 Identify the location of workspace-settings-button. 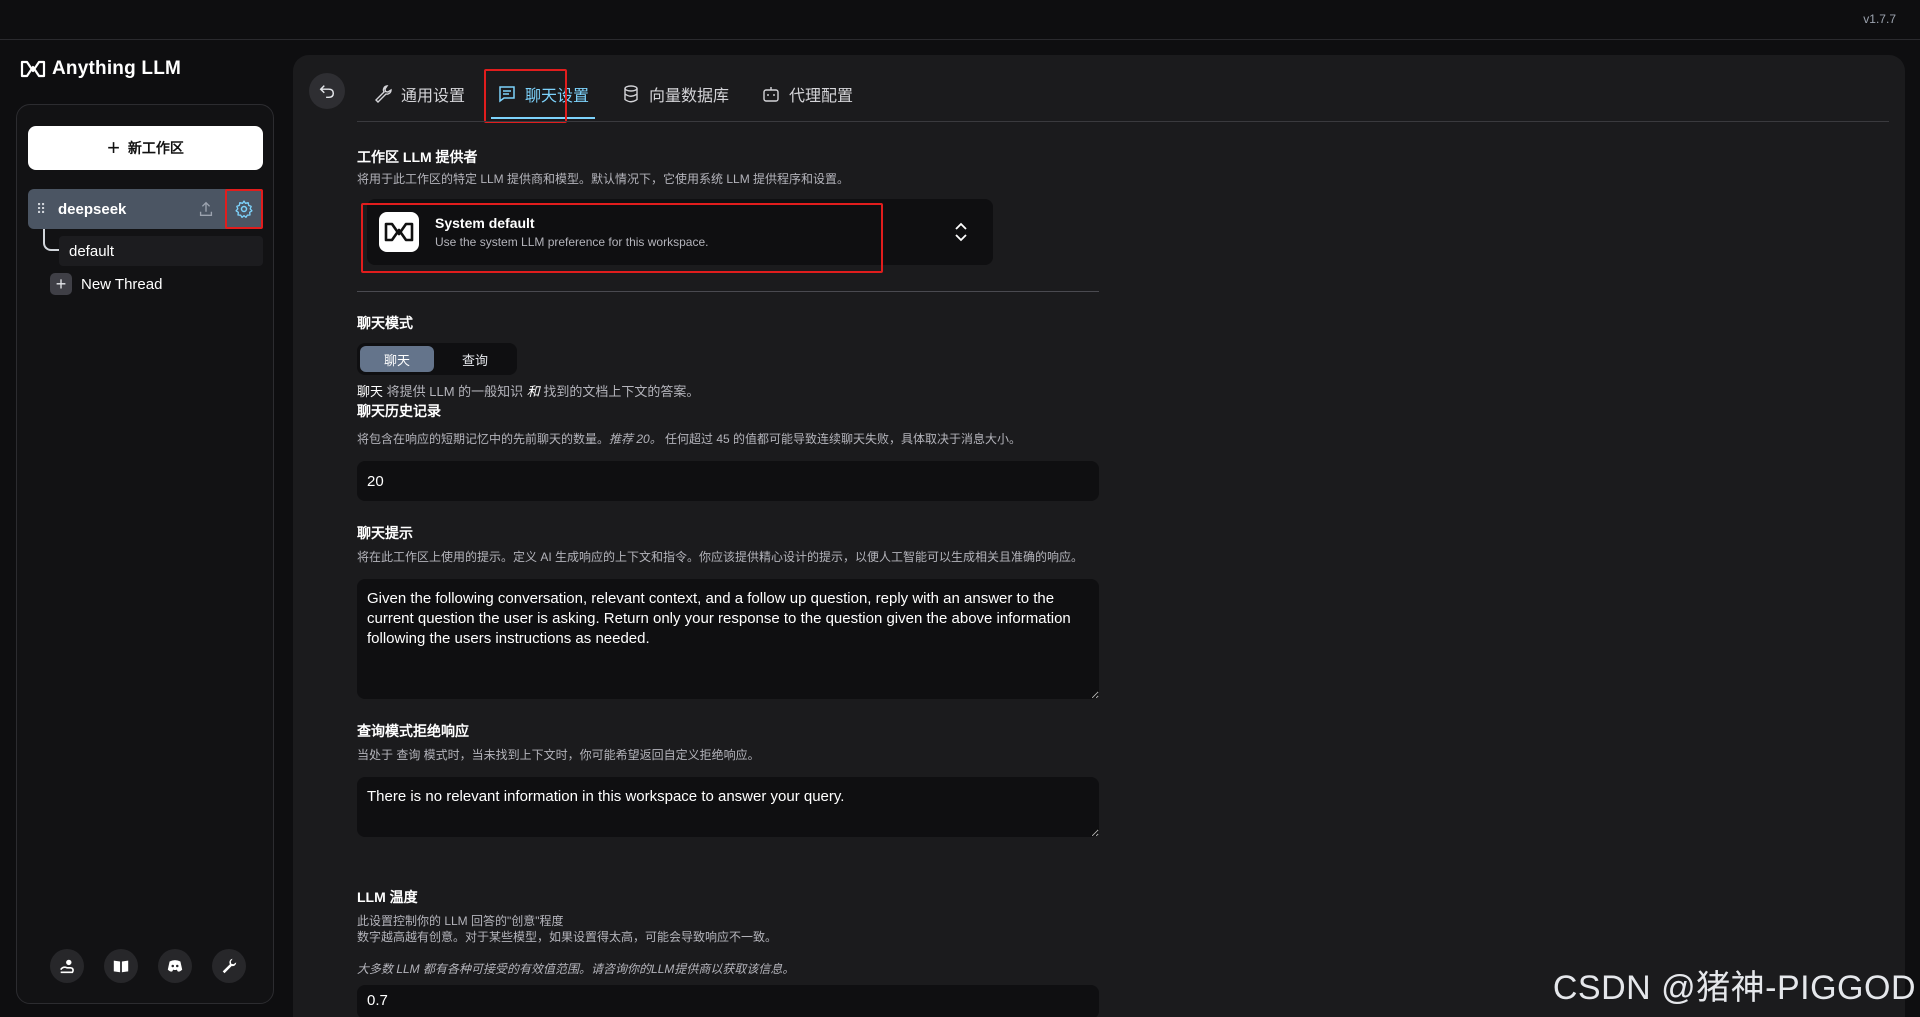
(244, 209).